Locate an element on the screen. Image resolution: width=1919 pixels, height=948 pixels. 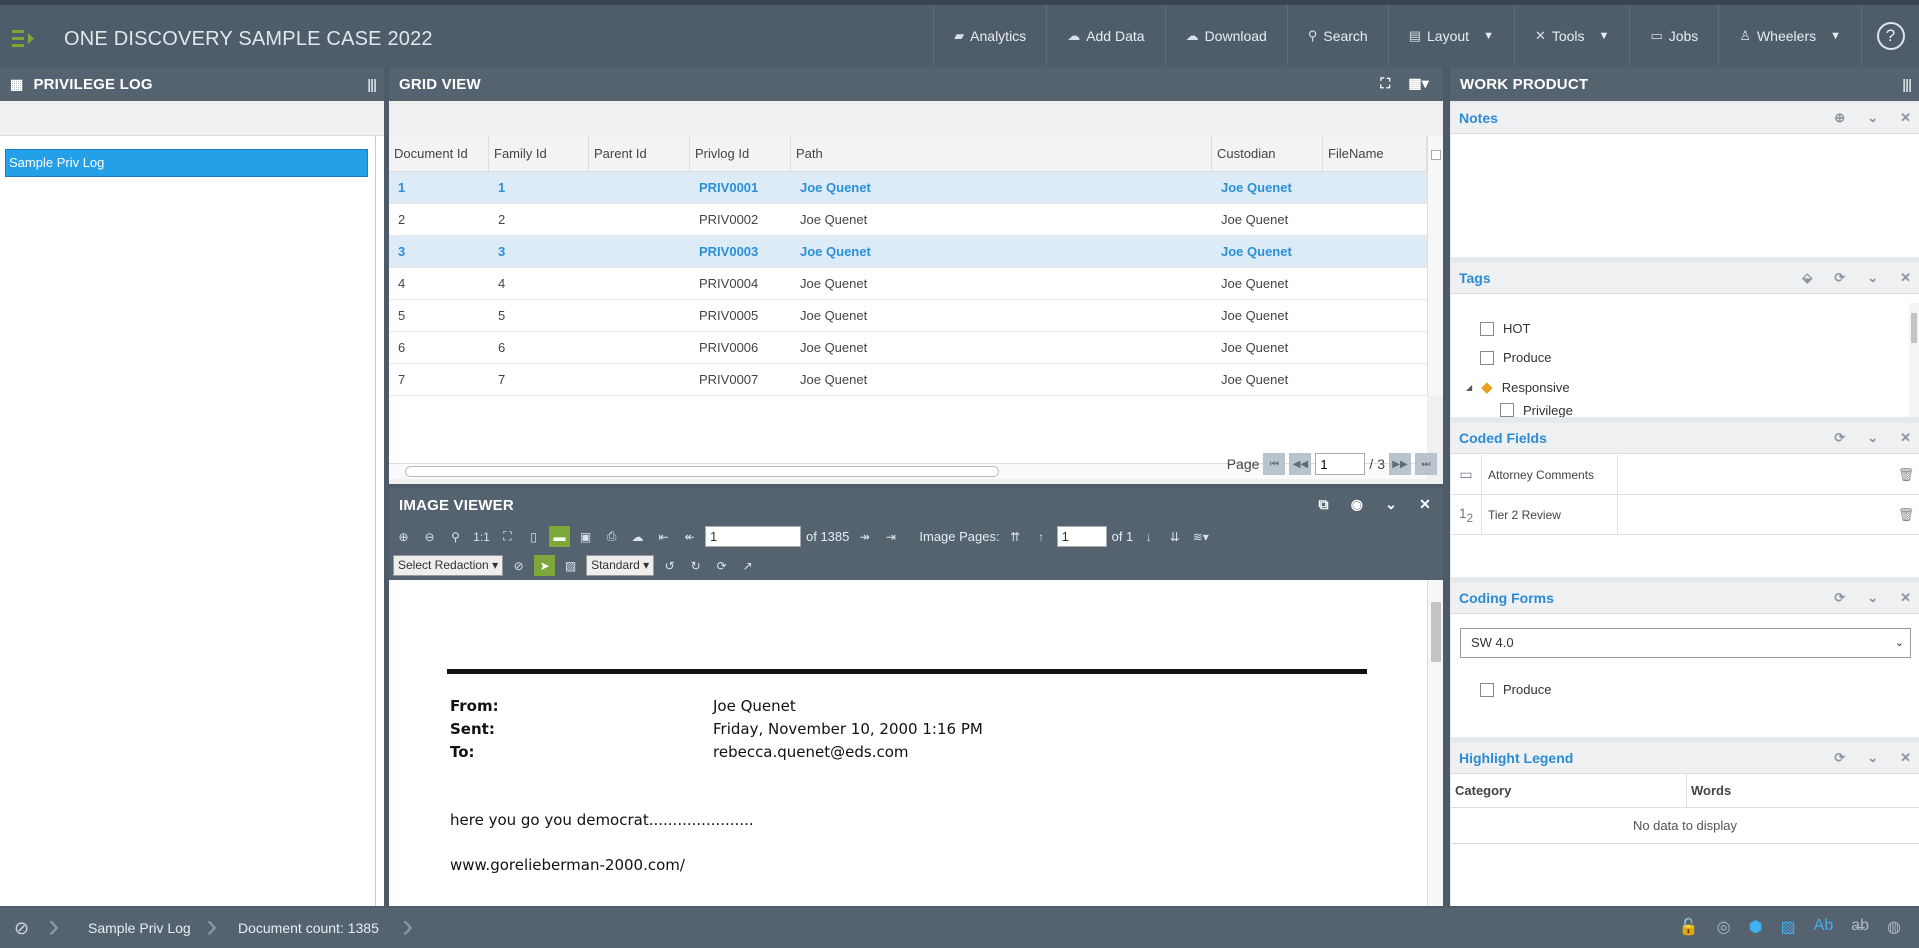
globe-icon: ◍ is located at coordinates (1894, 927).